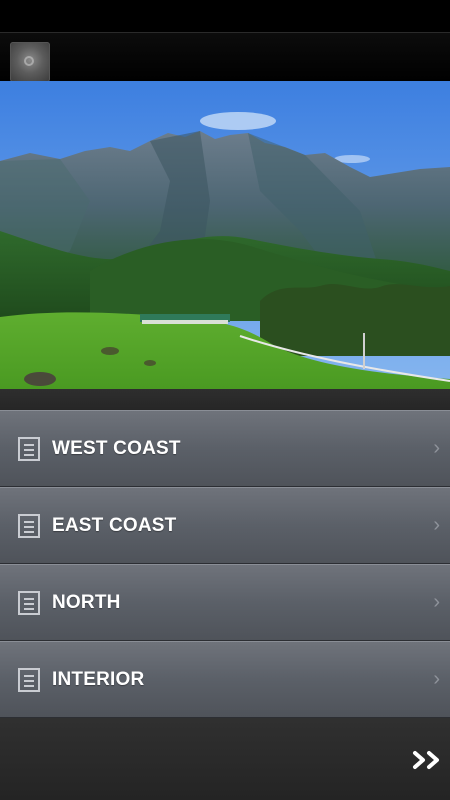  Describe the element at coordinates (98, 679) in the screenshot. I see `menu-item-label: INTERIOR` at that location.